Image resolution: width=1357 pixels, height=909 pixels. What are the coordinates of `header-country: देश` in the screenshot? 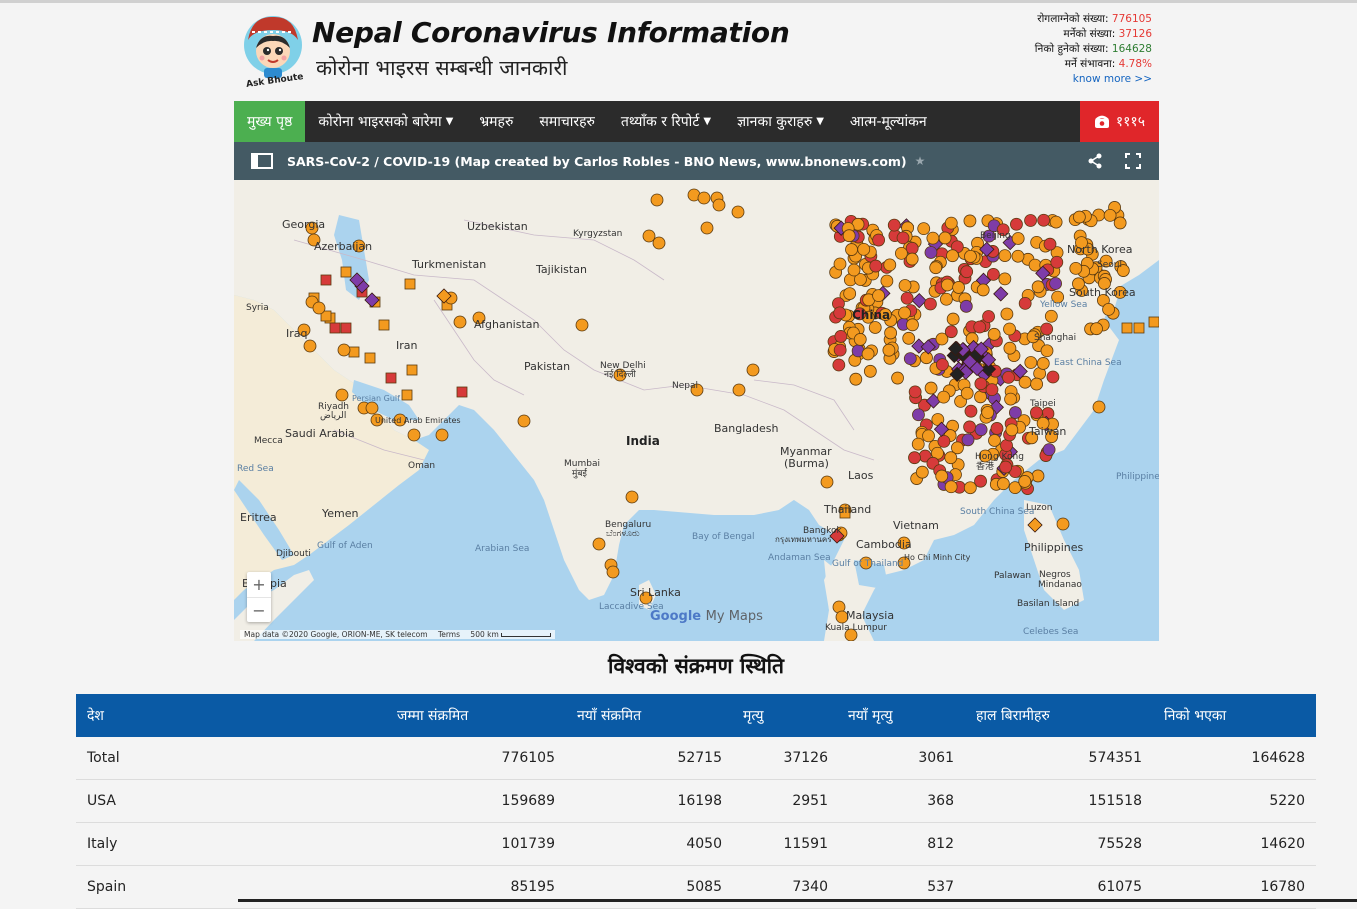 It's located at (95, 715).